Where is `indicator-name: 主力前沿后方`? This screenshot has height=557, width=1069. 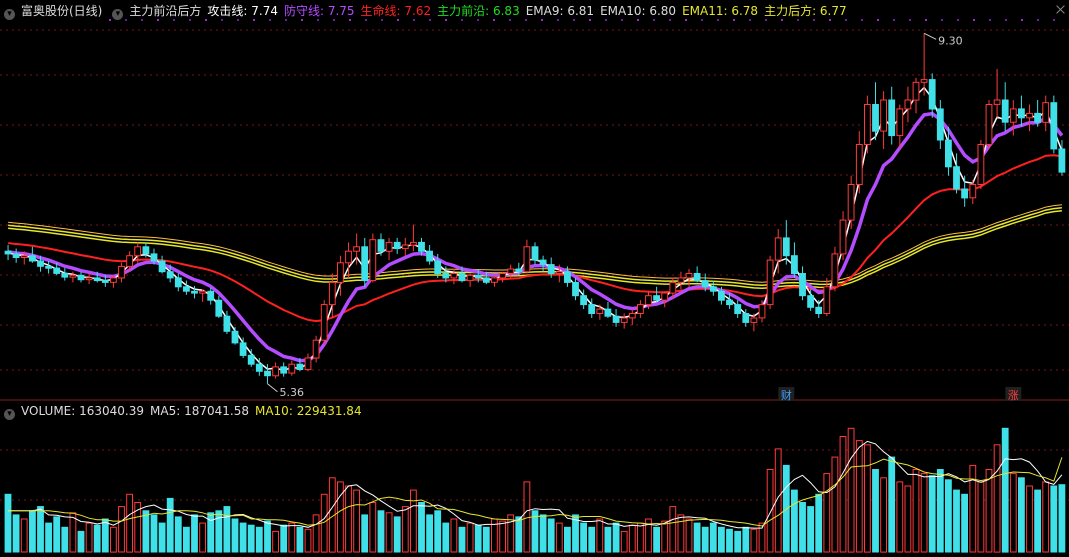 indicator-name: 主力前沿后方 is located at coordinates (165, 11).